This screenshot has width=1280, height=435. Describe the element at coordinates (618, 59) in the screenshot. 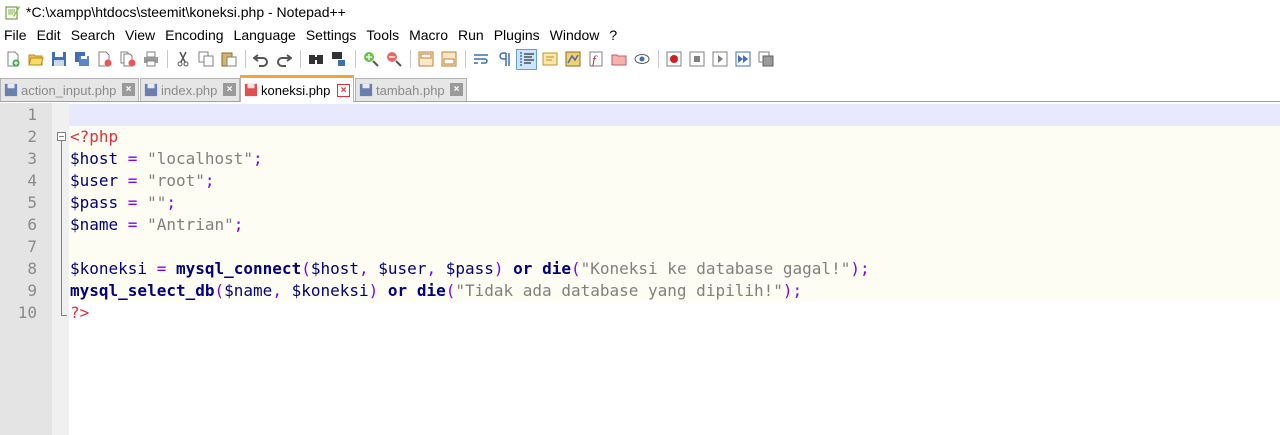

I see `folder-workspace-button` at that location.